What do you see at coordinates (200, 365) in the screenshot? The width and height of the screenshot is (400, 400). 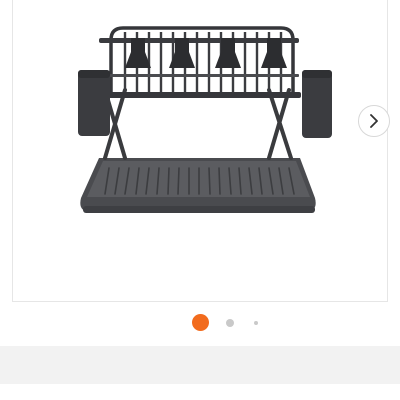 I see `section-divider-band` at bounding box center [200, 365].